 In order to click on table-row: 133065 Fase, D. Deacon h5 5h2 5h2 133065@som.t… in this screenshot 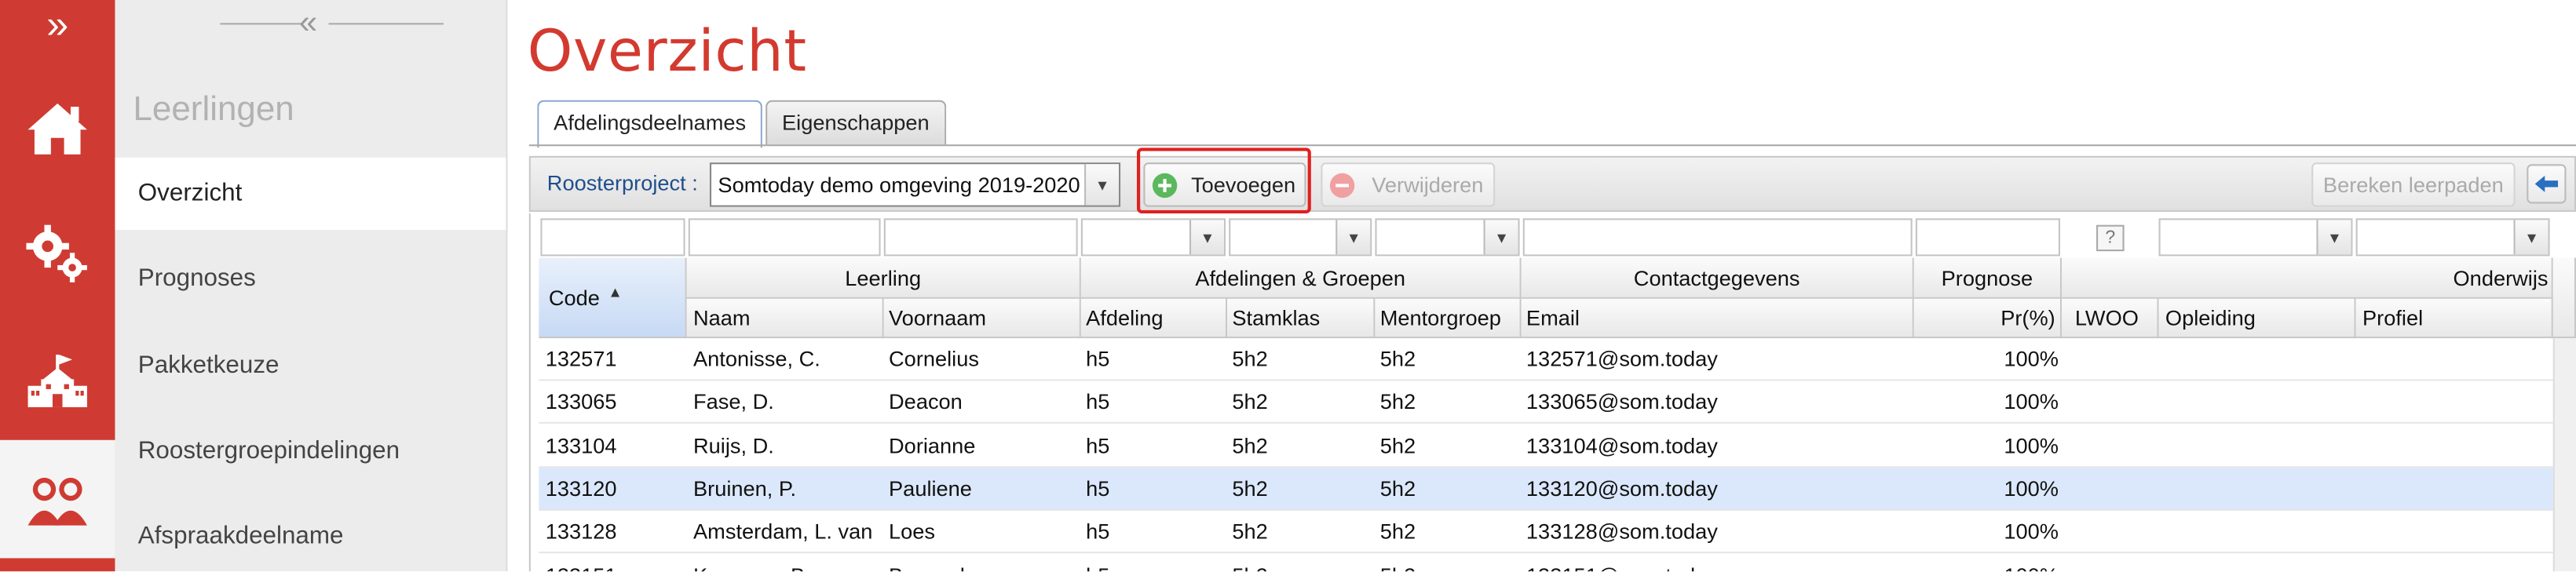, I will do `click(1546, 402)`.